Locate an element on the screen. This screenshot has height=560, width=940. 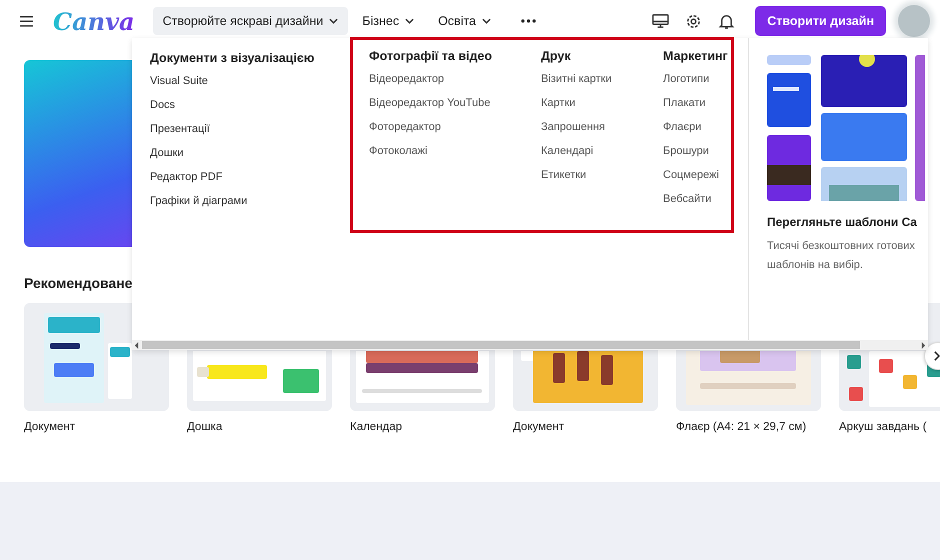
menu-link: Плакати is located at coordinates (684, 109).